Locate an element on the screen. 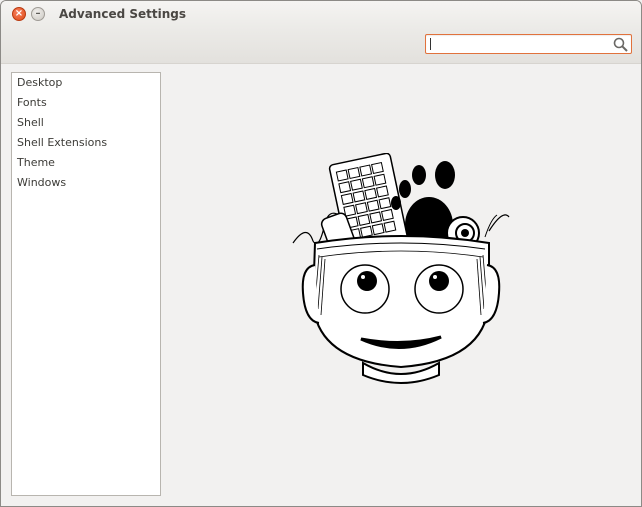 The image size is (642, 507). search-input is located at coordinates (521, 44).